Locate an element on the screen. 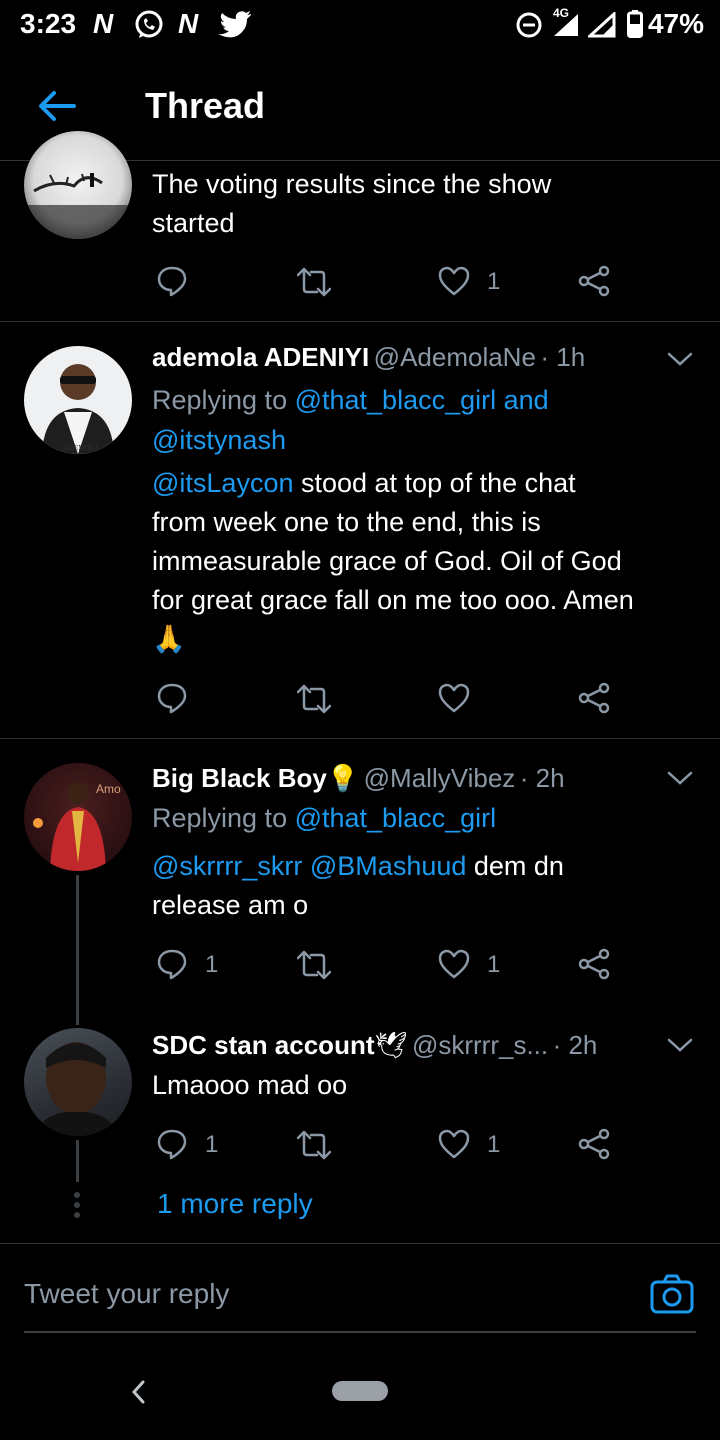  user-handle: @AdemolaNe is located at coordinates (455, 357).